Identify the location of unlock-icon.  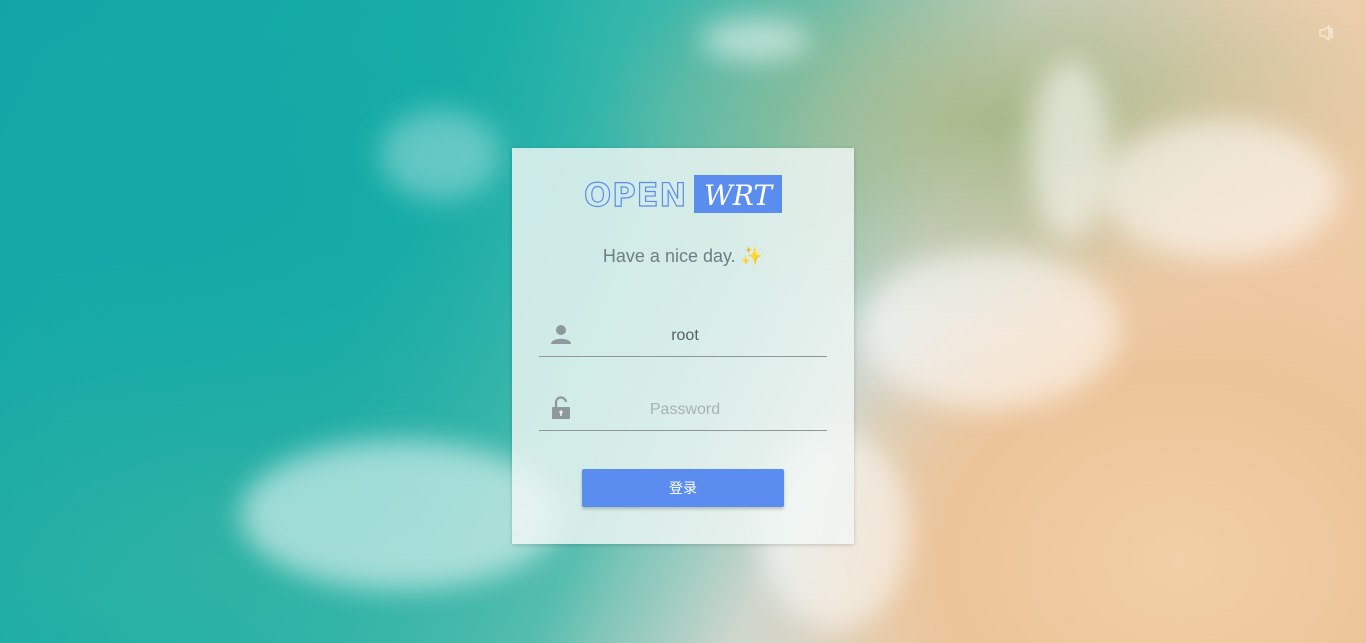
(561, 407).